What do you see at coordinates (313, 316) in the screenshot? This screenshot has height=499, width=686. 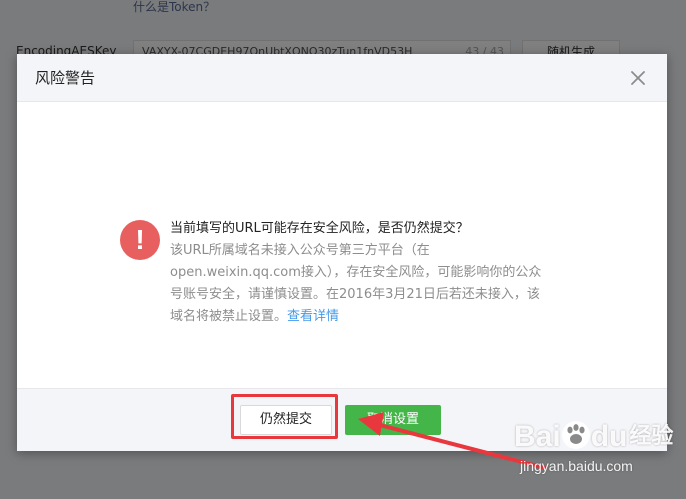 I see `view-details-link: 查看详情` at bounding box center [313, 316].